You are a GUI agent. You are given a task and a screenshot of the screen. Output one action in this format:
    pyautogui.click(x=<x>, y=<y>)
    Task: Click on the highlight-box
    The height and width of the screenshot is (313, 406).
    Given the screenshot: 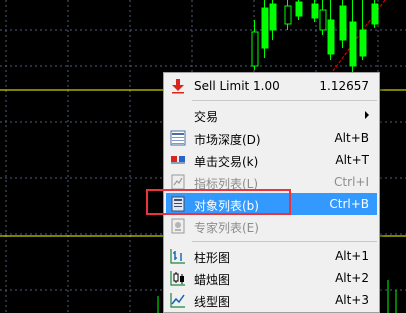 What is the action you would take?
    pyautogui.click(x=218, y=202)
    